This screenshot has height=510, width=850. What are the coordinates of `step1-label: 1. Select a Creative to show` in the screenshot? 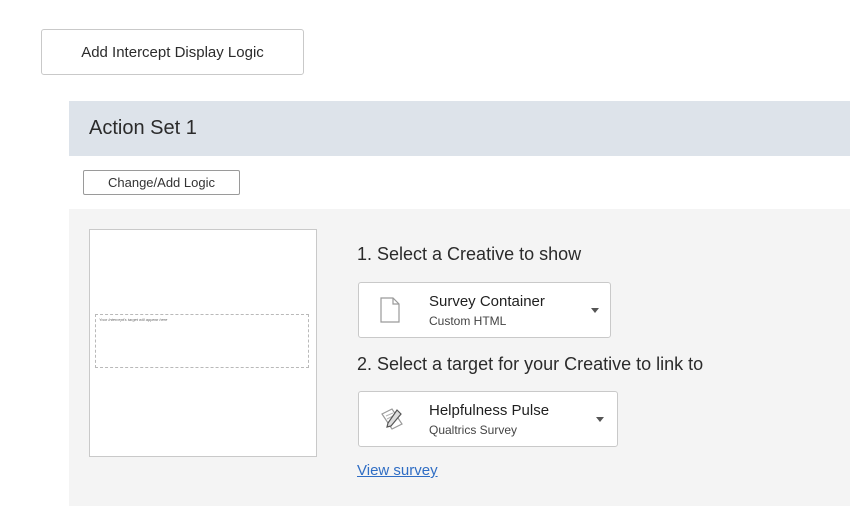 It's located at (469, 254).